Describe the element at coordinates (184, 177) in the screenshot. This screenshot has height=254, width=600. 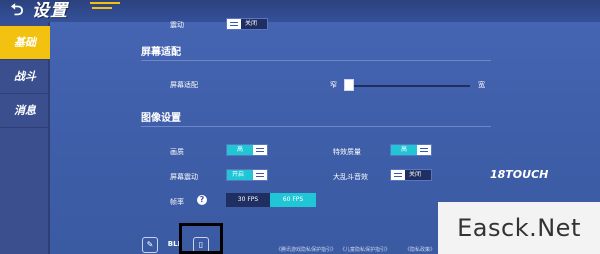
I see `screen-shake-label: 屏幕震动` at that location.